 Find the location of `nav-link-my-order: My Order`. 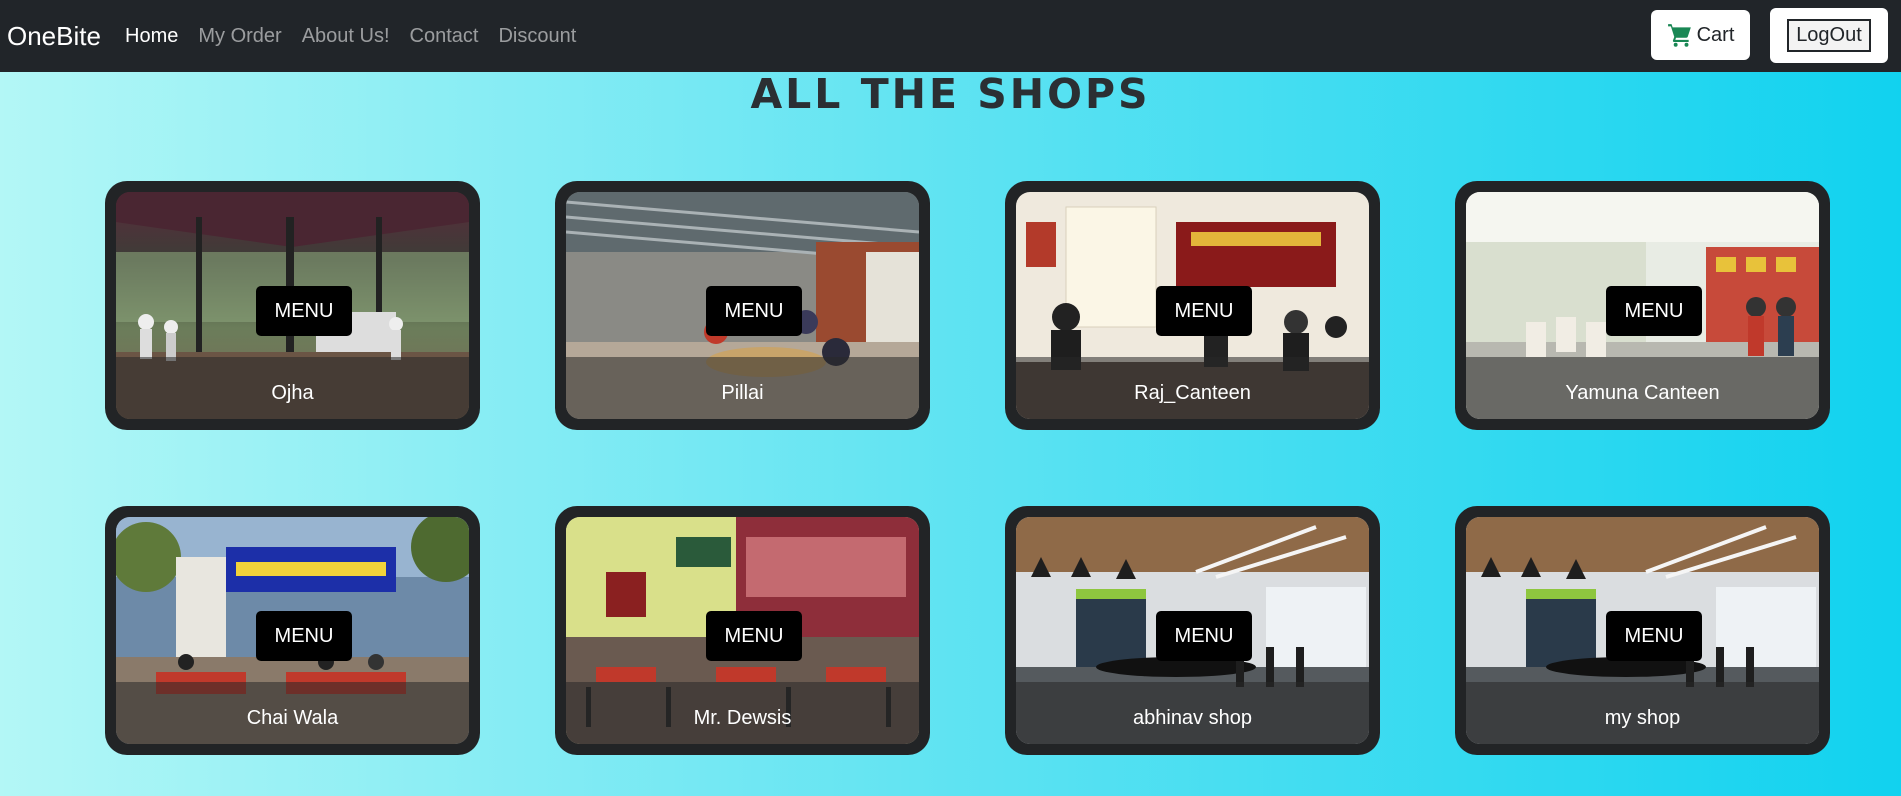

nav-link-my-order: My Order is located at coordinates (239, 36).